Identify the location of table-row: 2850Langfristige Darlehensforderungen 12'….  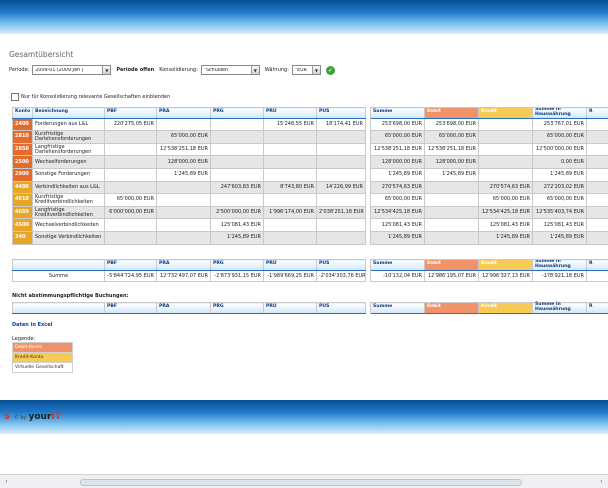
(310, 149).